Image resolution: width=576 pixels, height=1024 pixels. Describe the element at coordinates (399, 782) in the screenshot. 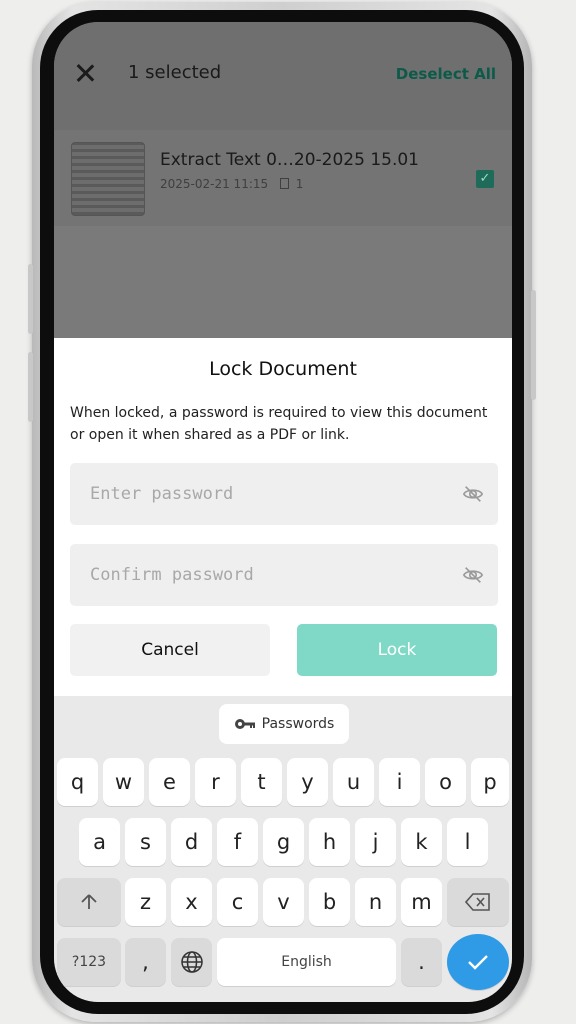

I see `key-i: i` at that location.